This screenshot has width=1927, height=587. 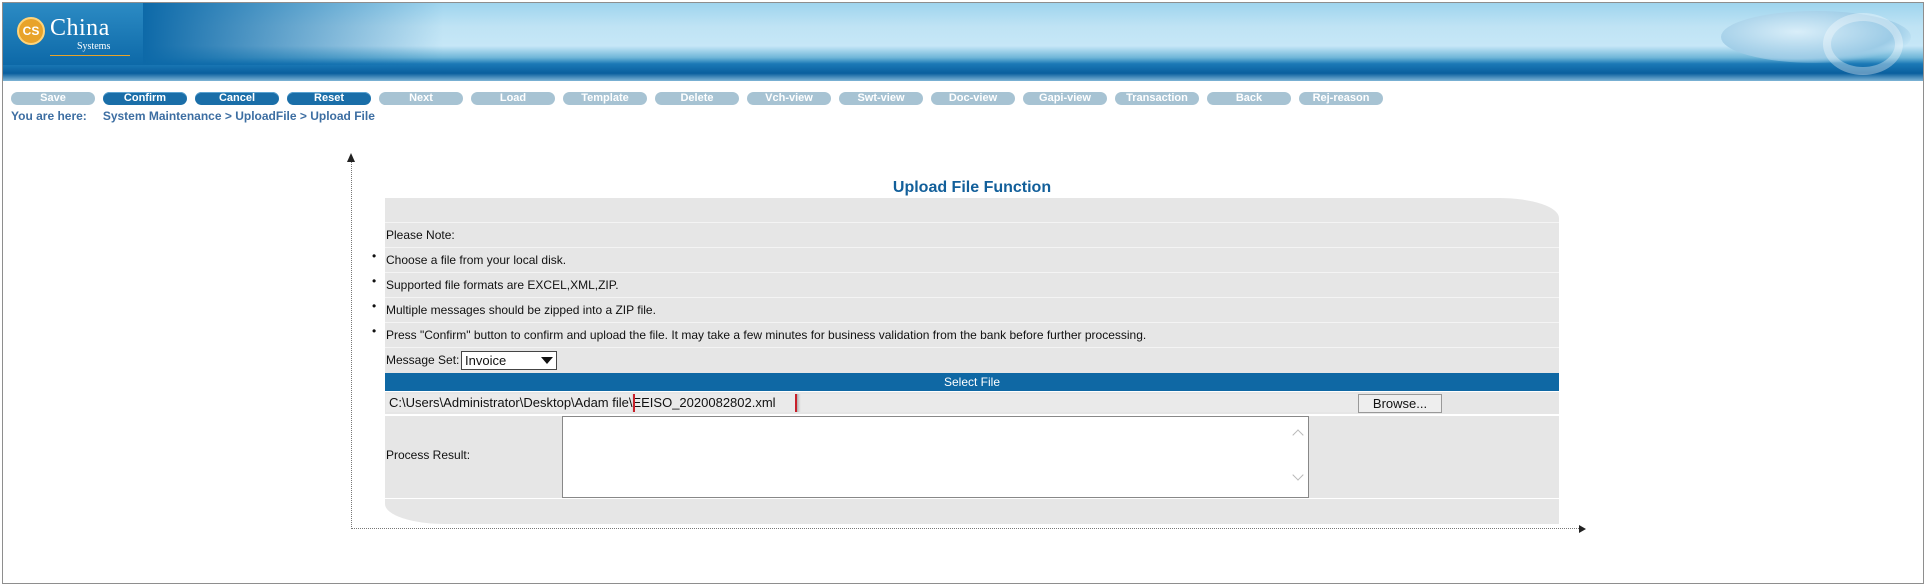 What do you see at coordinates (513, 98) in the screenshot?
I see `load-button: Load` at bounding box center [513, 98].